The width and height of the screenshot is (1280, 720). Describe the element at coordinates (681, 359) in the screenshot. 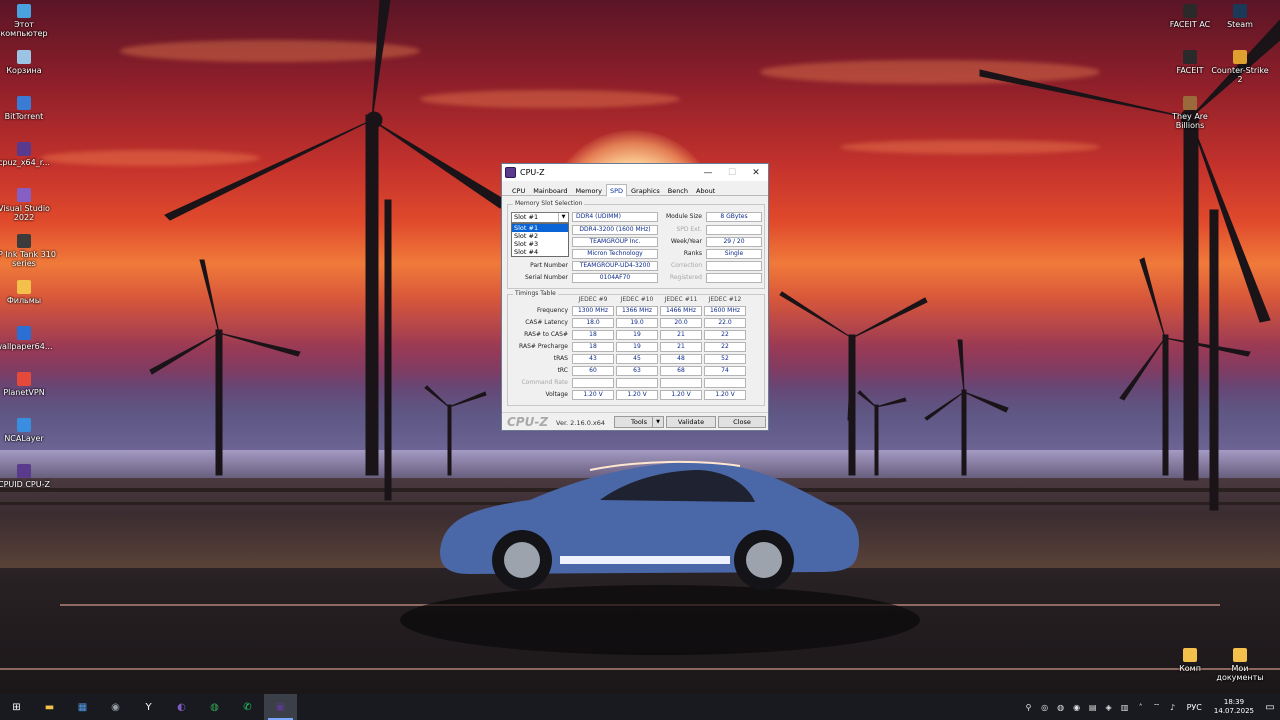

I see `timing-cell: 48` at that location.